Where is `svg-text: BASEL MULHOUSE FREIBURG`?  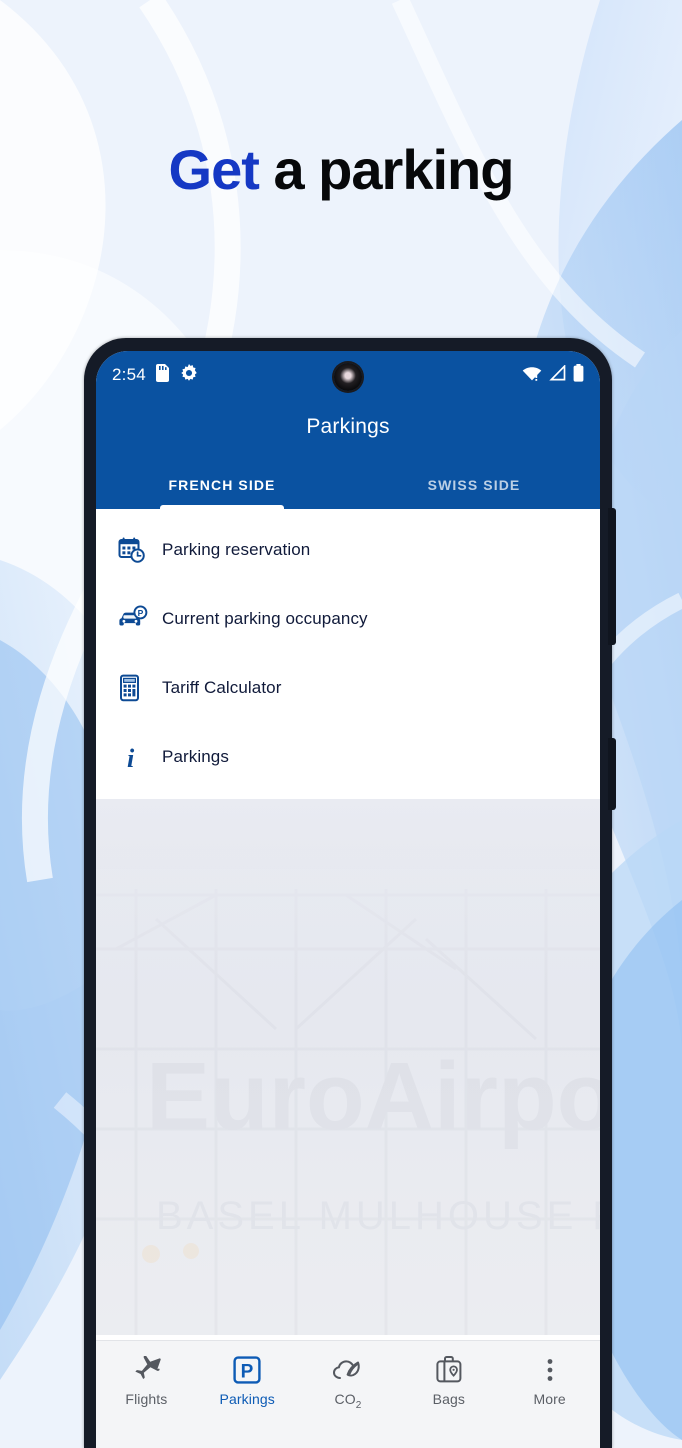 svg-text: BASEL MULHOUSE FREIBURG is located at coordinates (378, 1216).